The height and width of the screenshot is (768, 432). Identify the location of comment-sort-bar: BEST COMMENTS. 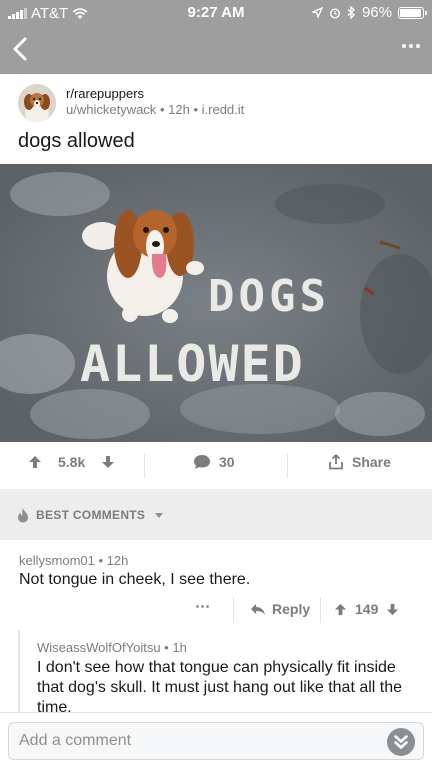
(216, 515).